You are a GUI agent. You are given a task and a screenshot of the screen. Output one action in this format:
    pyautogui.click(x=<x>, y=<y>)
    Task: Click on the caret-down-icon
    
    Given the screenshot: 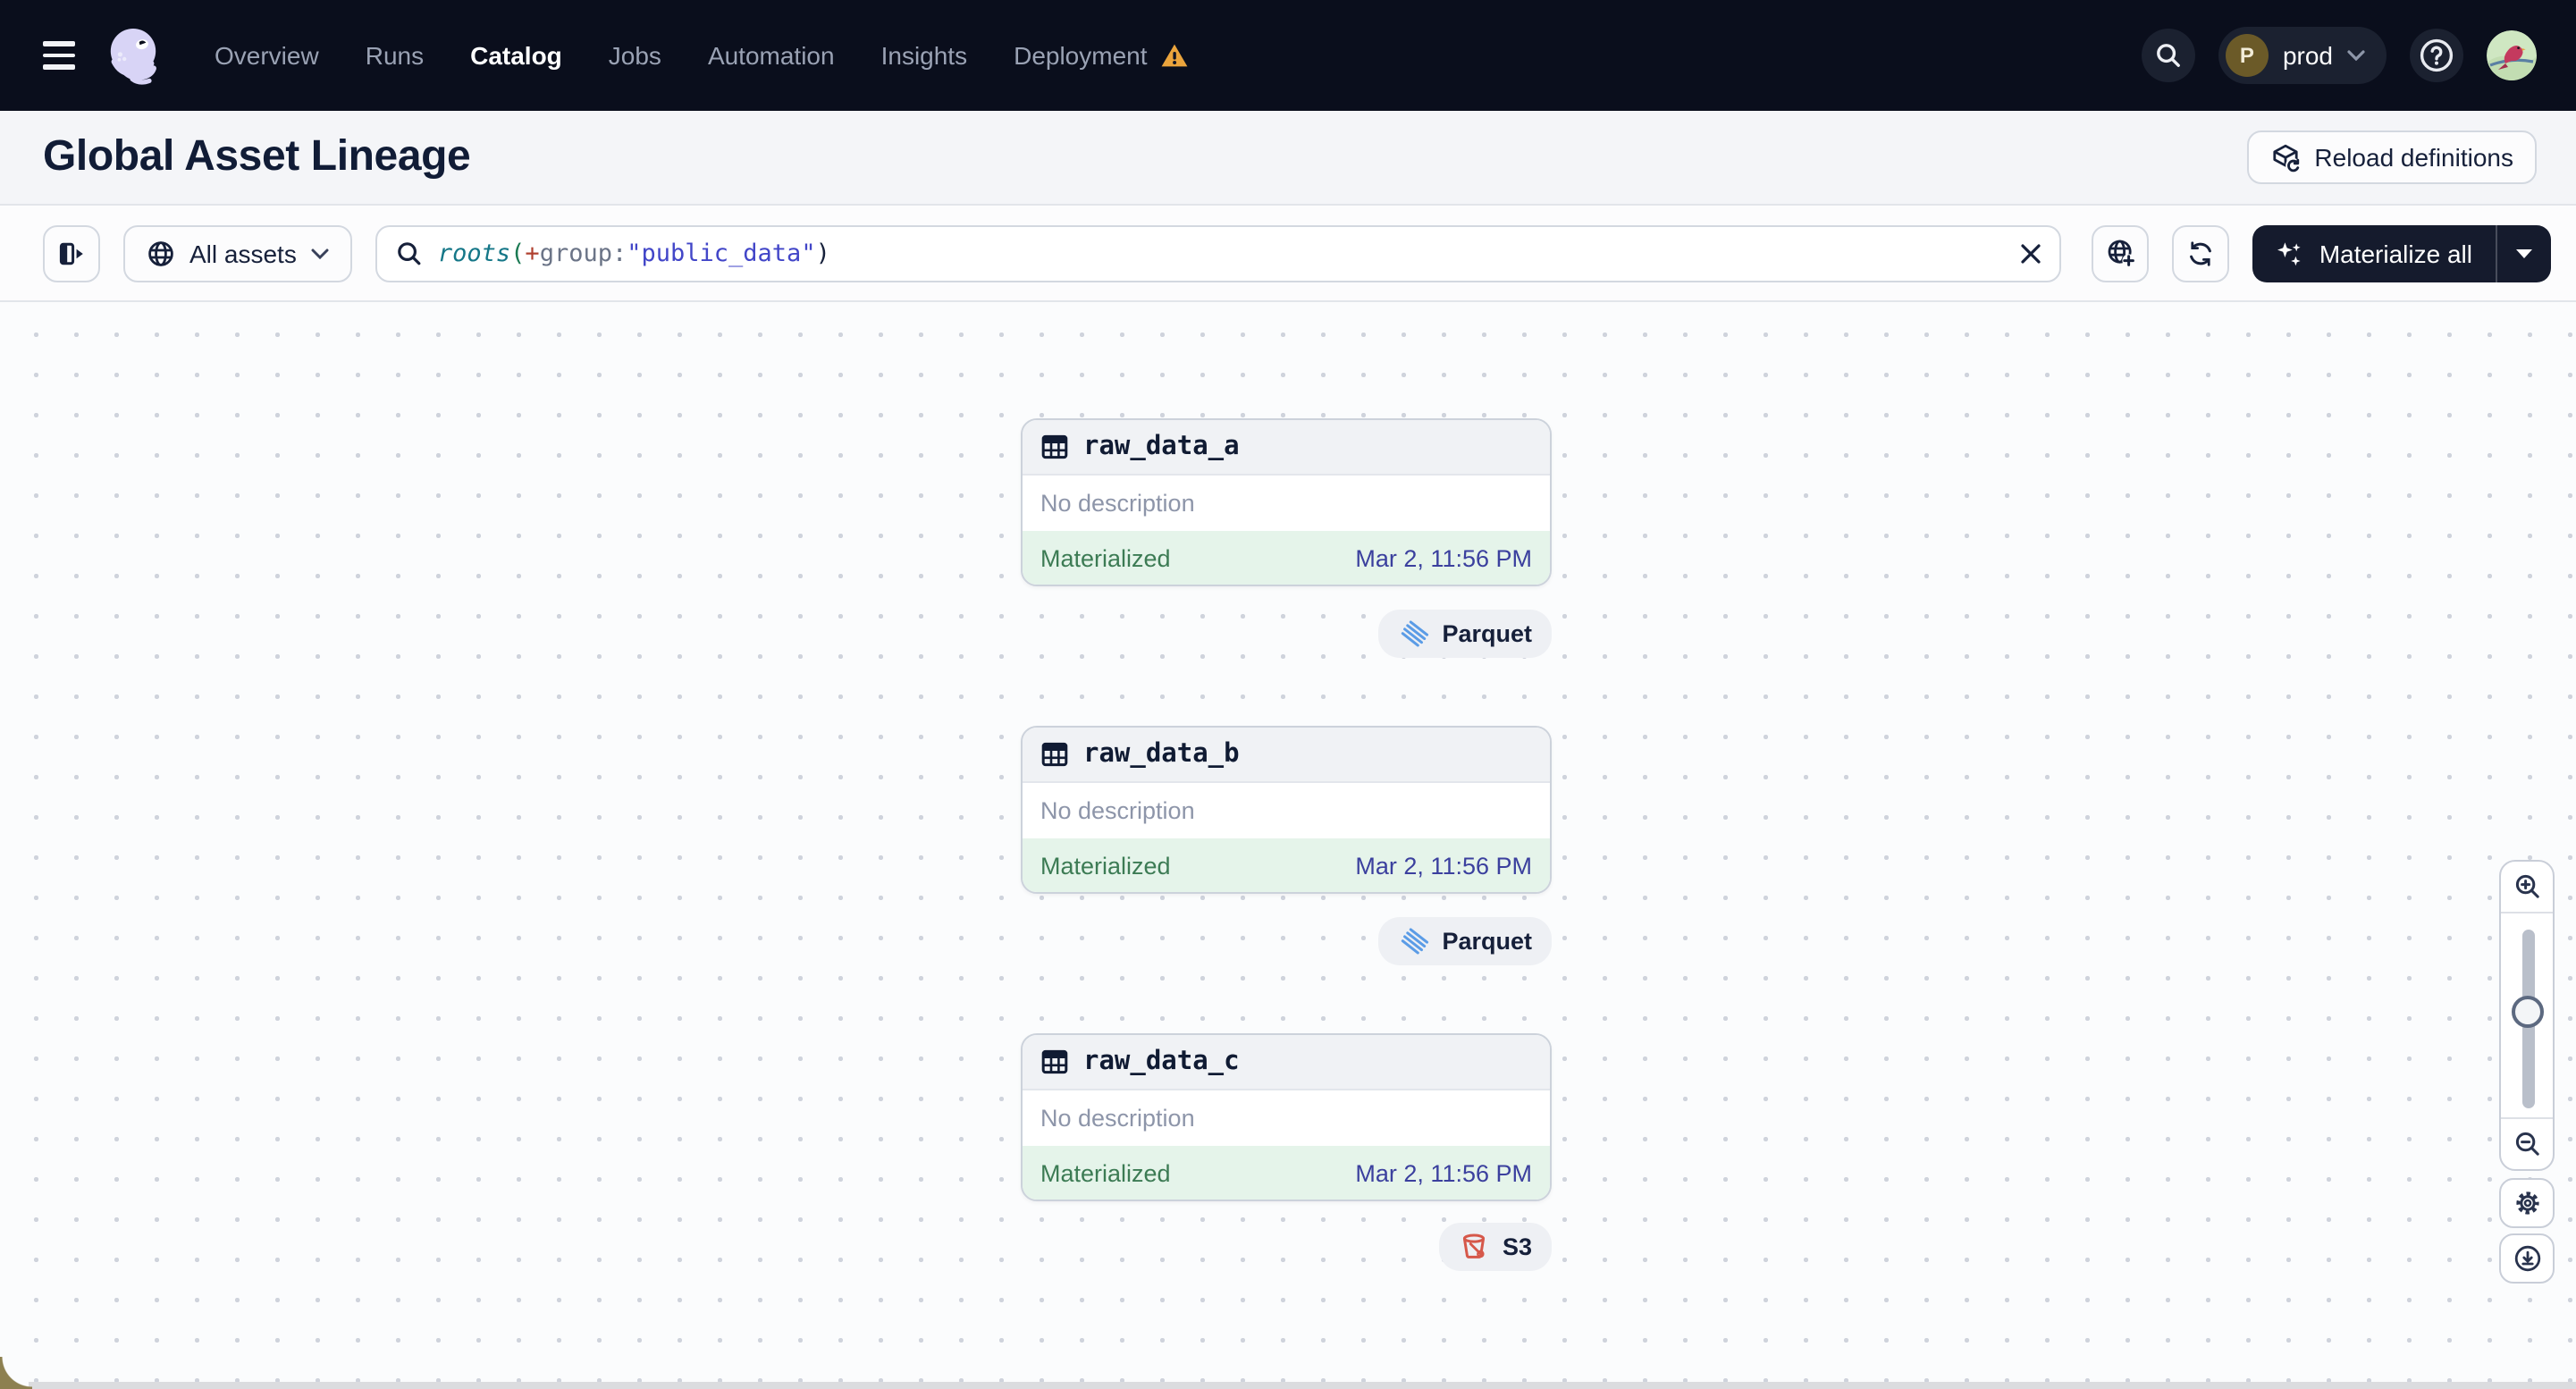 What is the action you would take?
    pyautogui.click(x=2524, y=252)
    